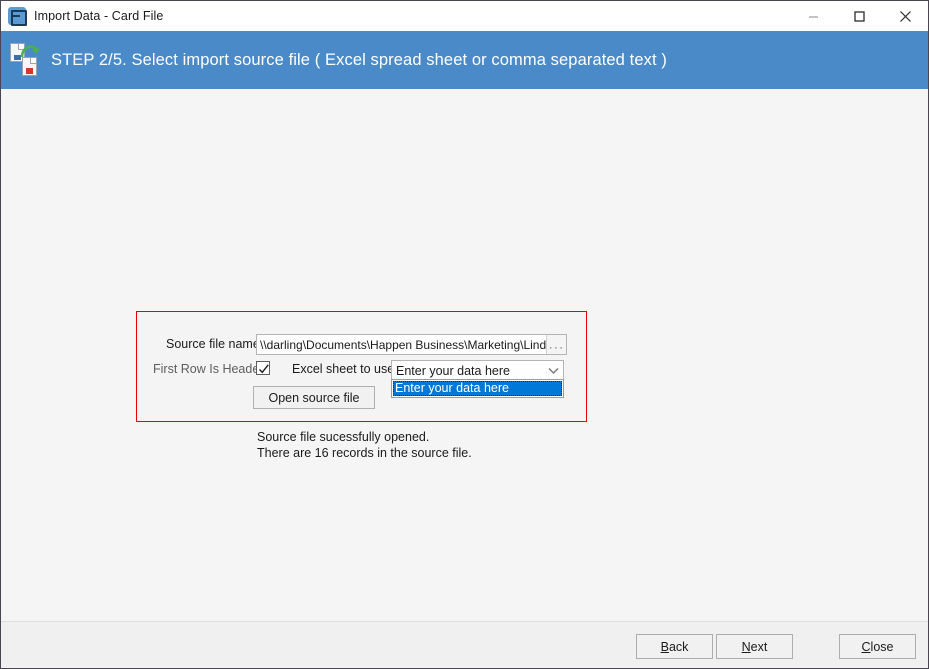 Image resolution: width=929 pixels, height=669 pixels. Describe the element at coordinates (813, 16) in the screenshot. I see `minimize-icon` at that location.